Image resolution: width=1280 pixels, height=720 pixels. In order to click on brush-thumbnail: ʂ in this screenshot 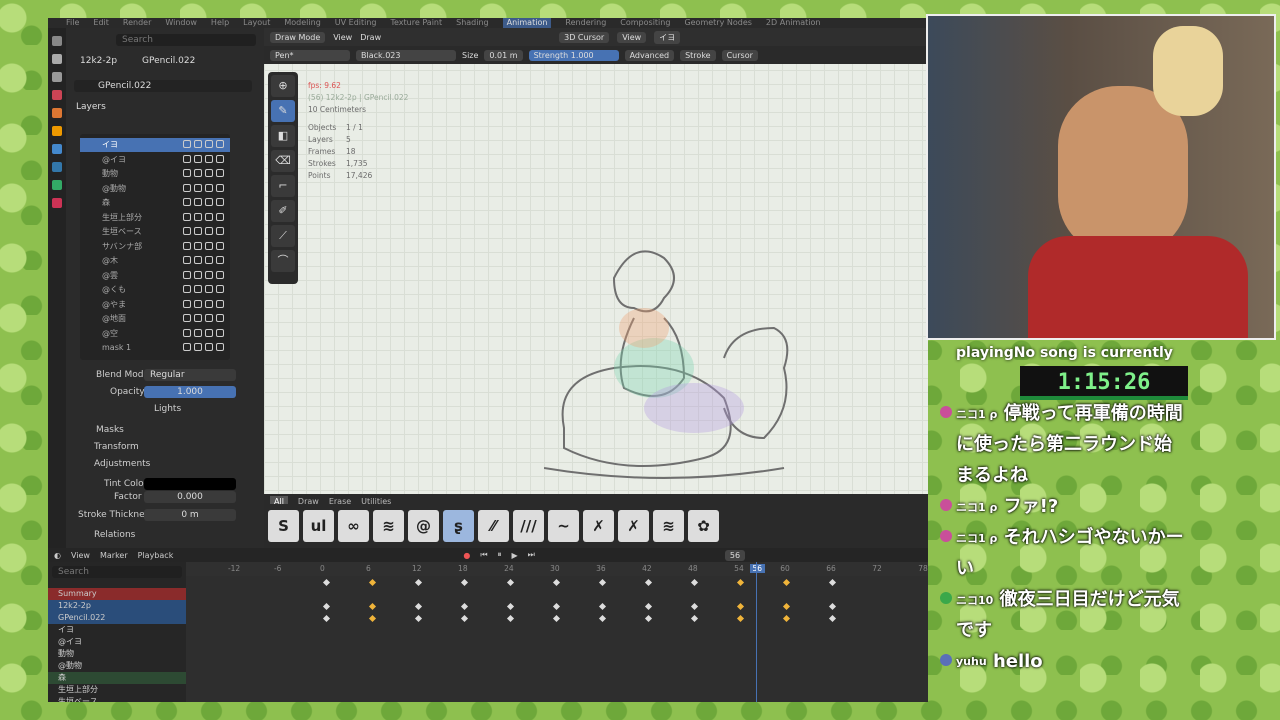, I will do `click(458, 526)`.